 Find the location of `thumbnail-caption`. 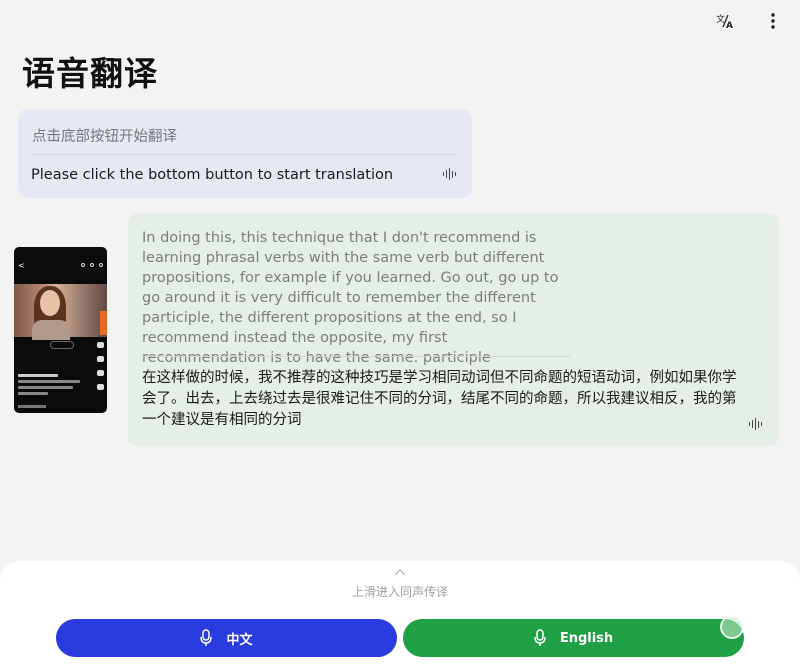

thumbnail-caption is located at coordinates (50, 386).